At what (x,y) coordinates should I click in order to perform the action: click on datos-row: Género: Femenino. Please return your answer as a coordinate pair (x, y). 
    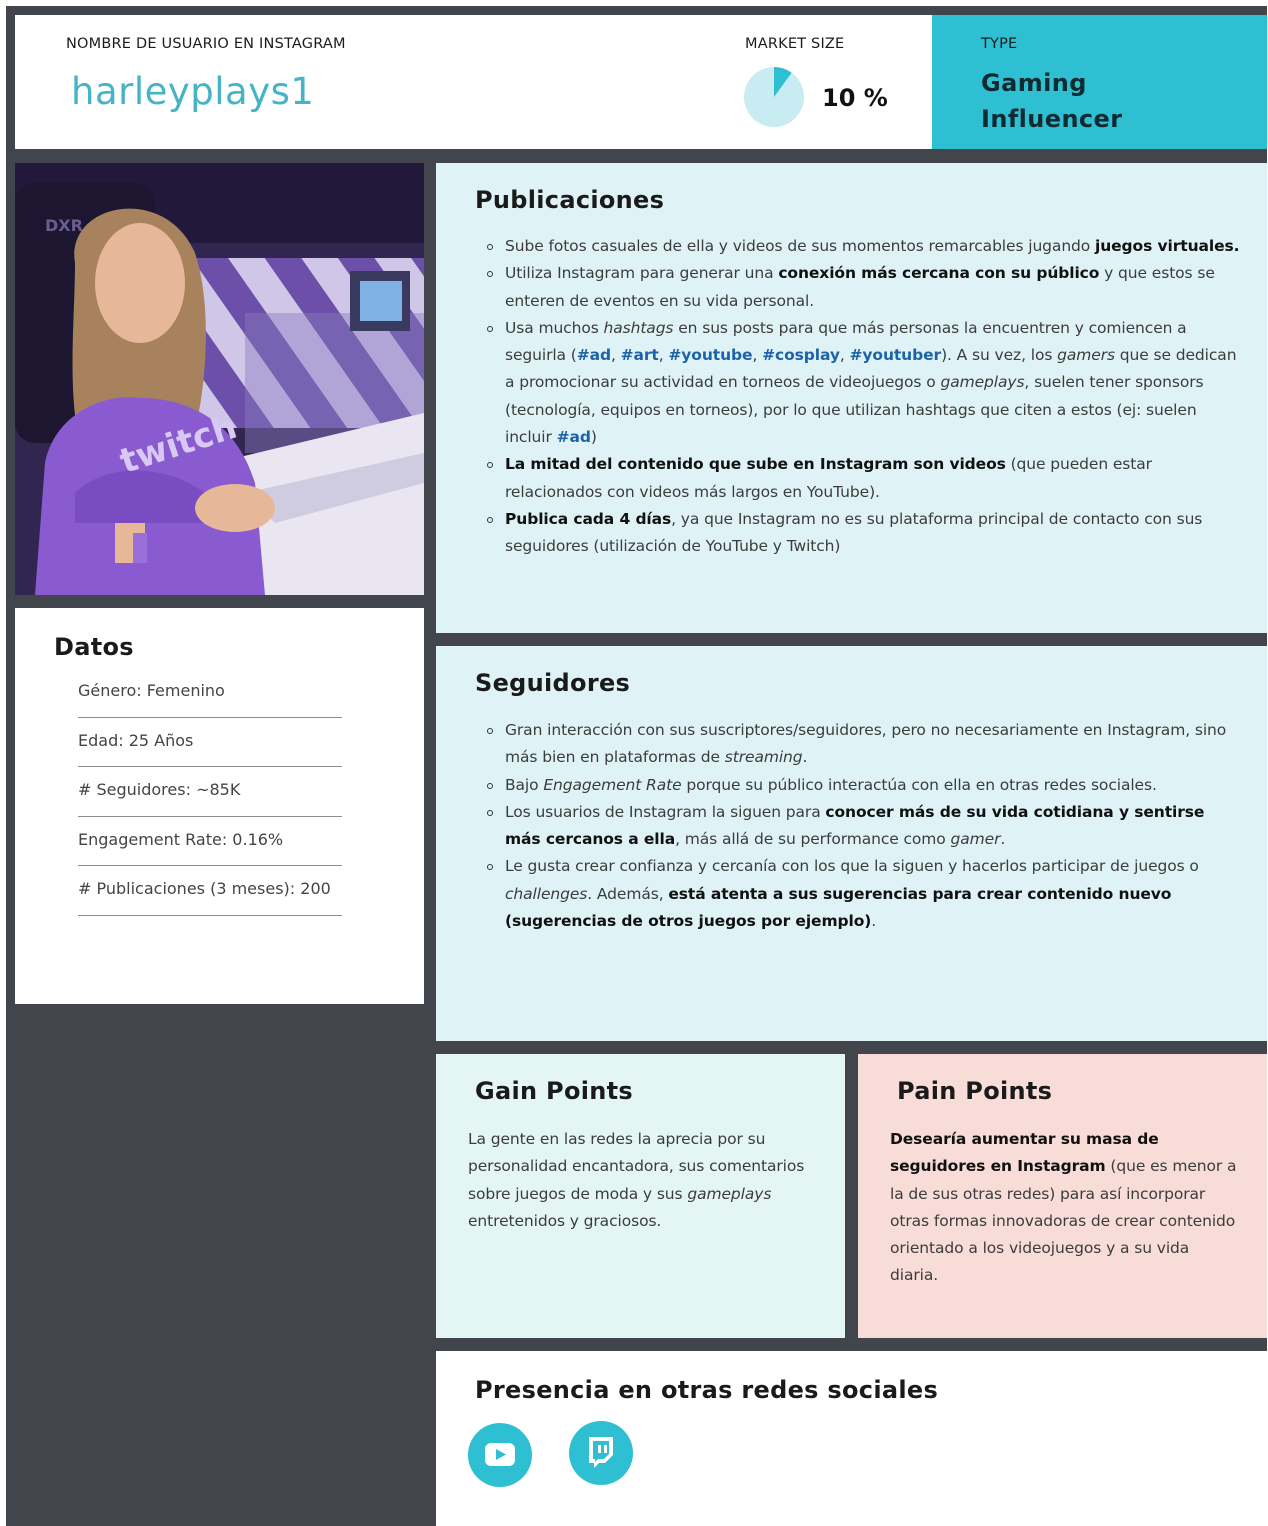
    Looking at the image, I should click on (210, 693).